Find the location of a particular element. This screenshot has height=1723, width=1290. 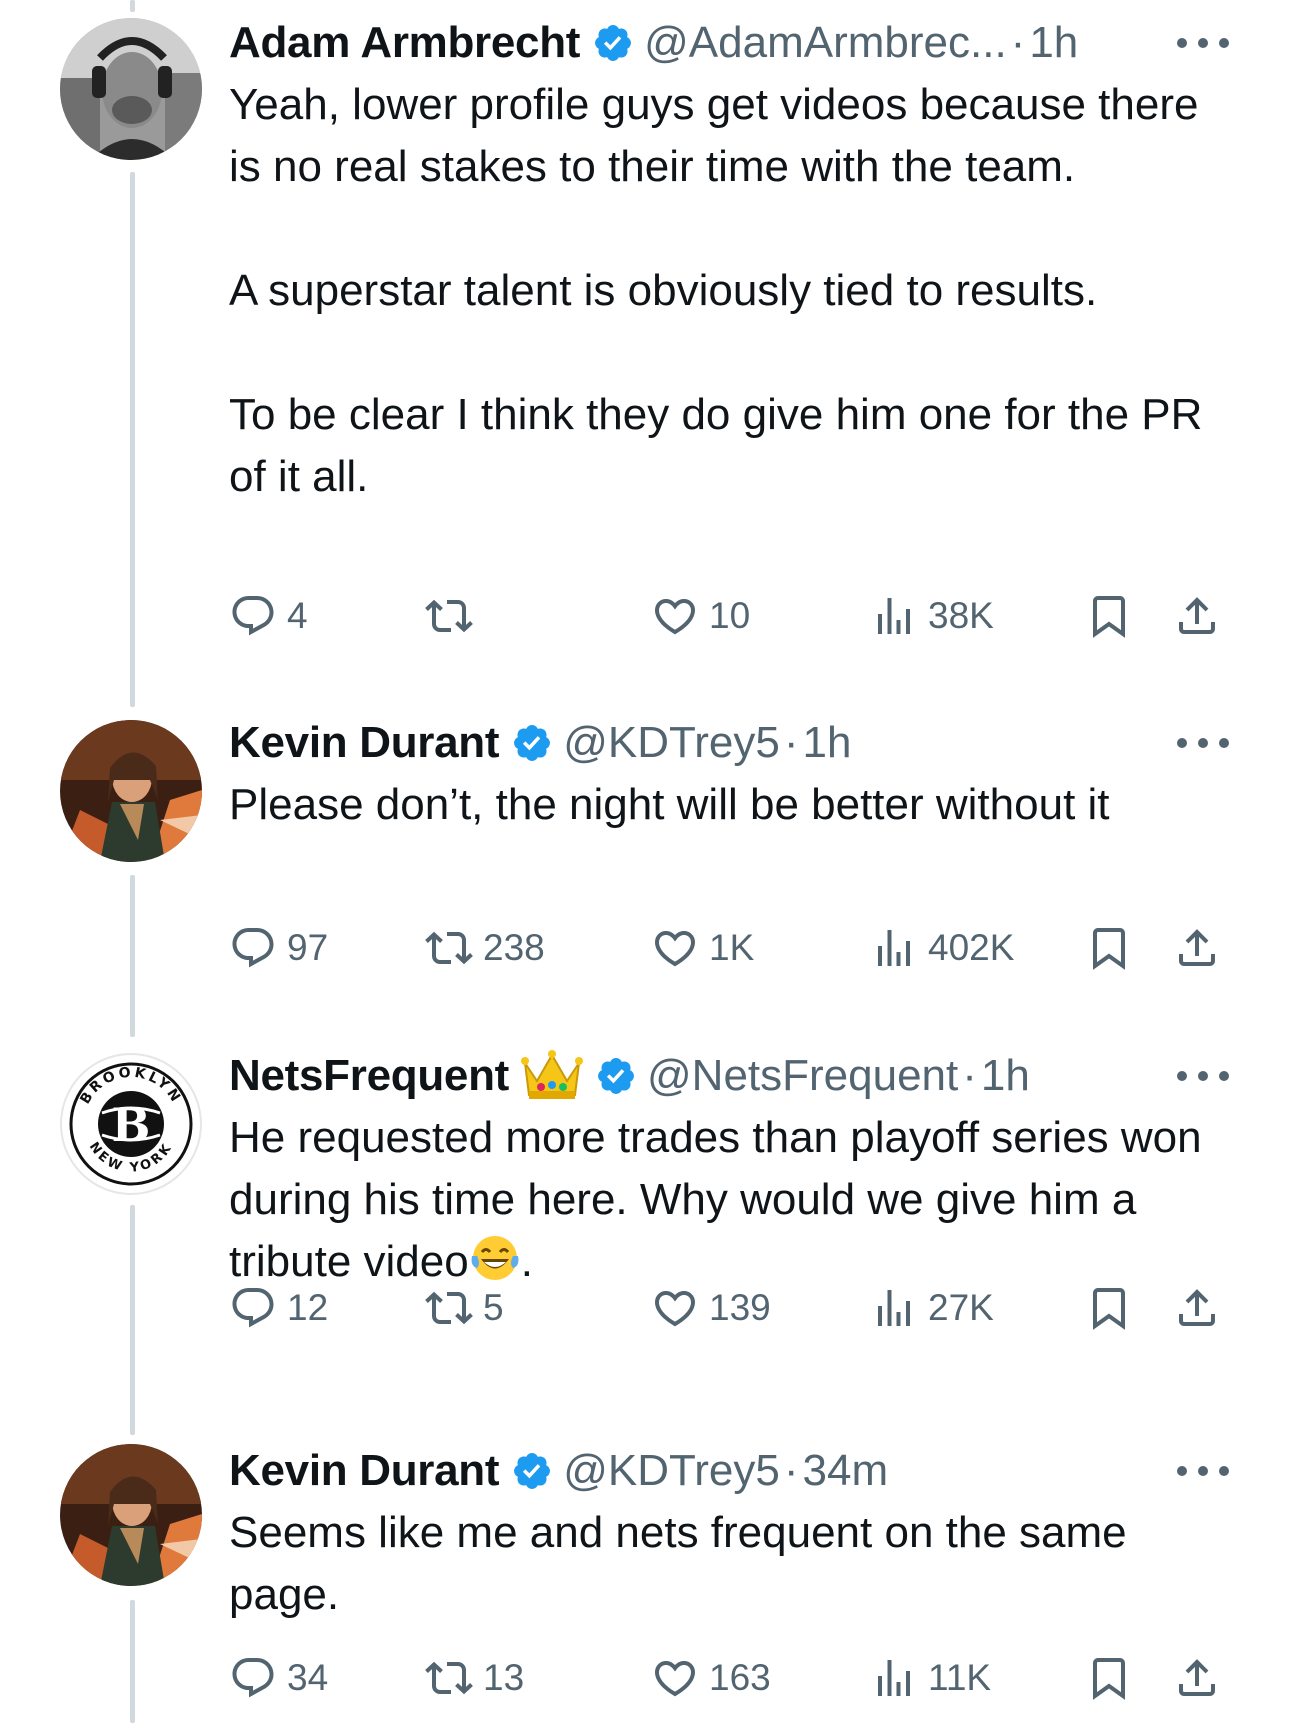

avatar-image is located at coordinates (131, 1515).